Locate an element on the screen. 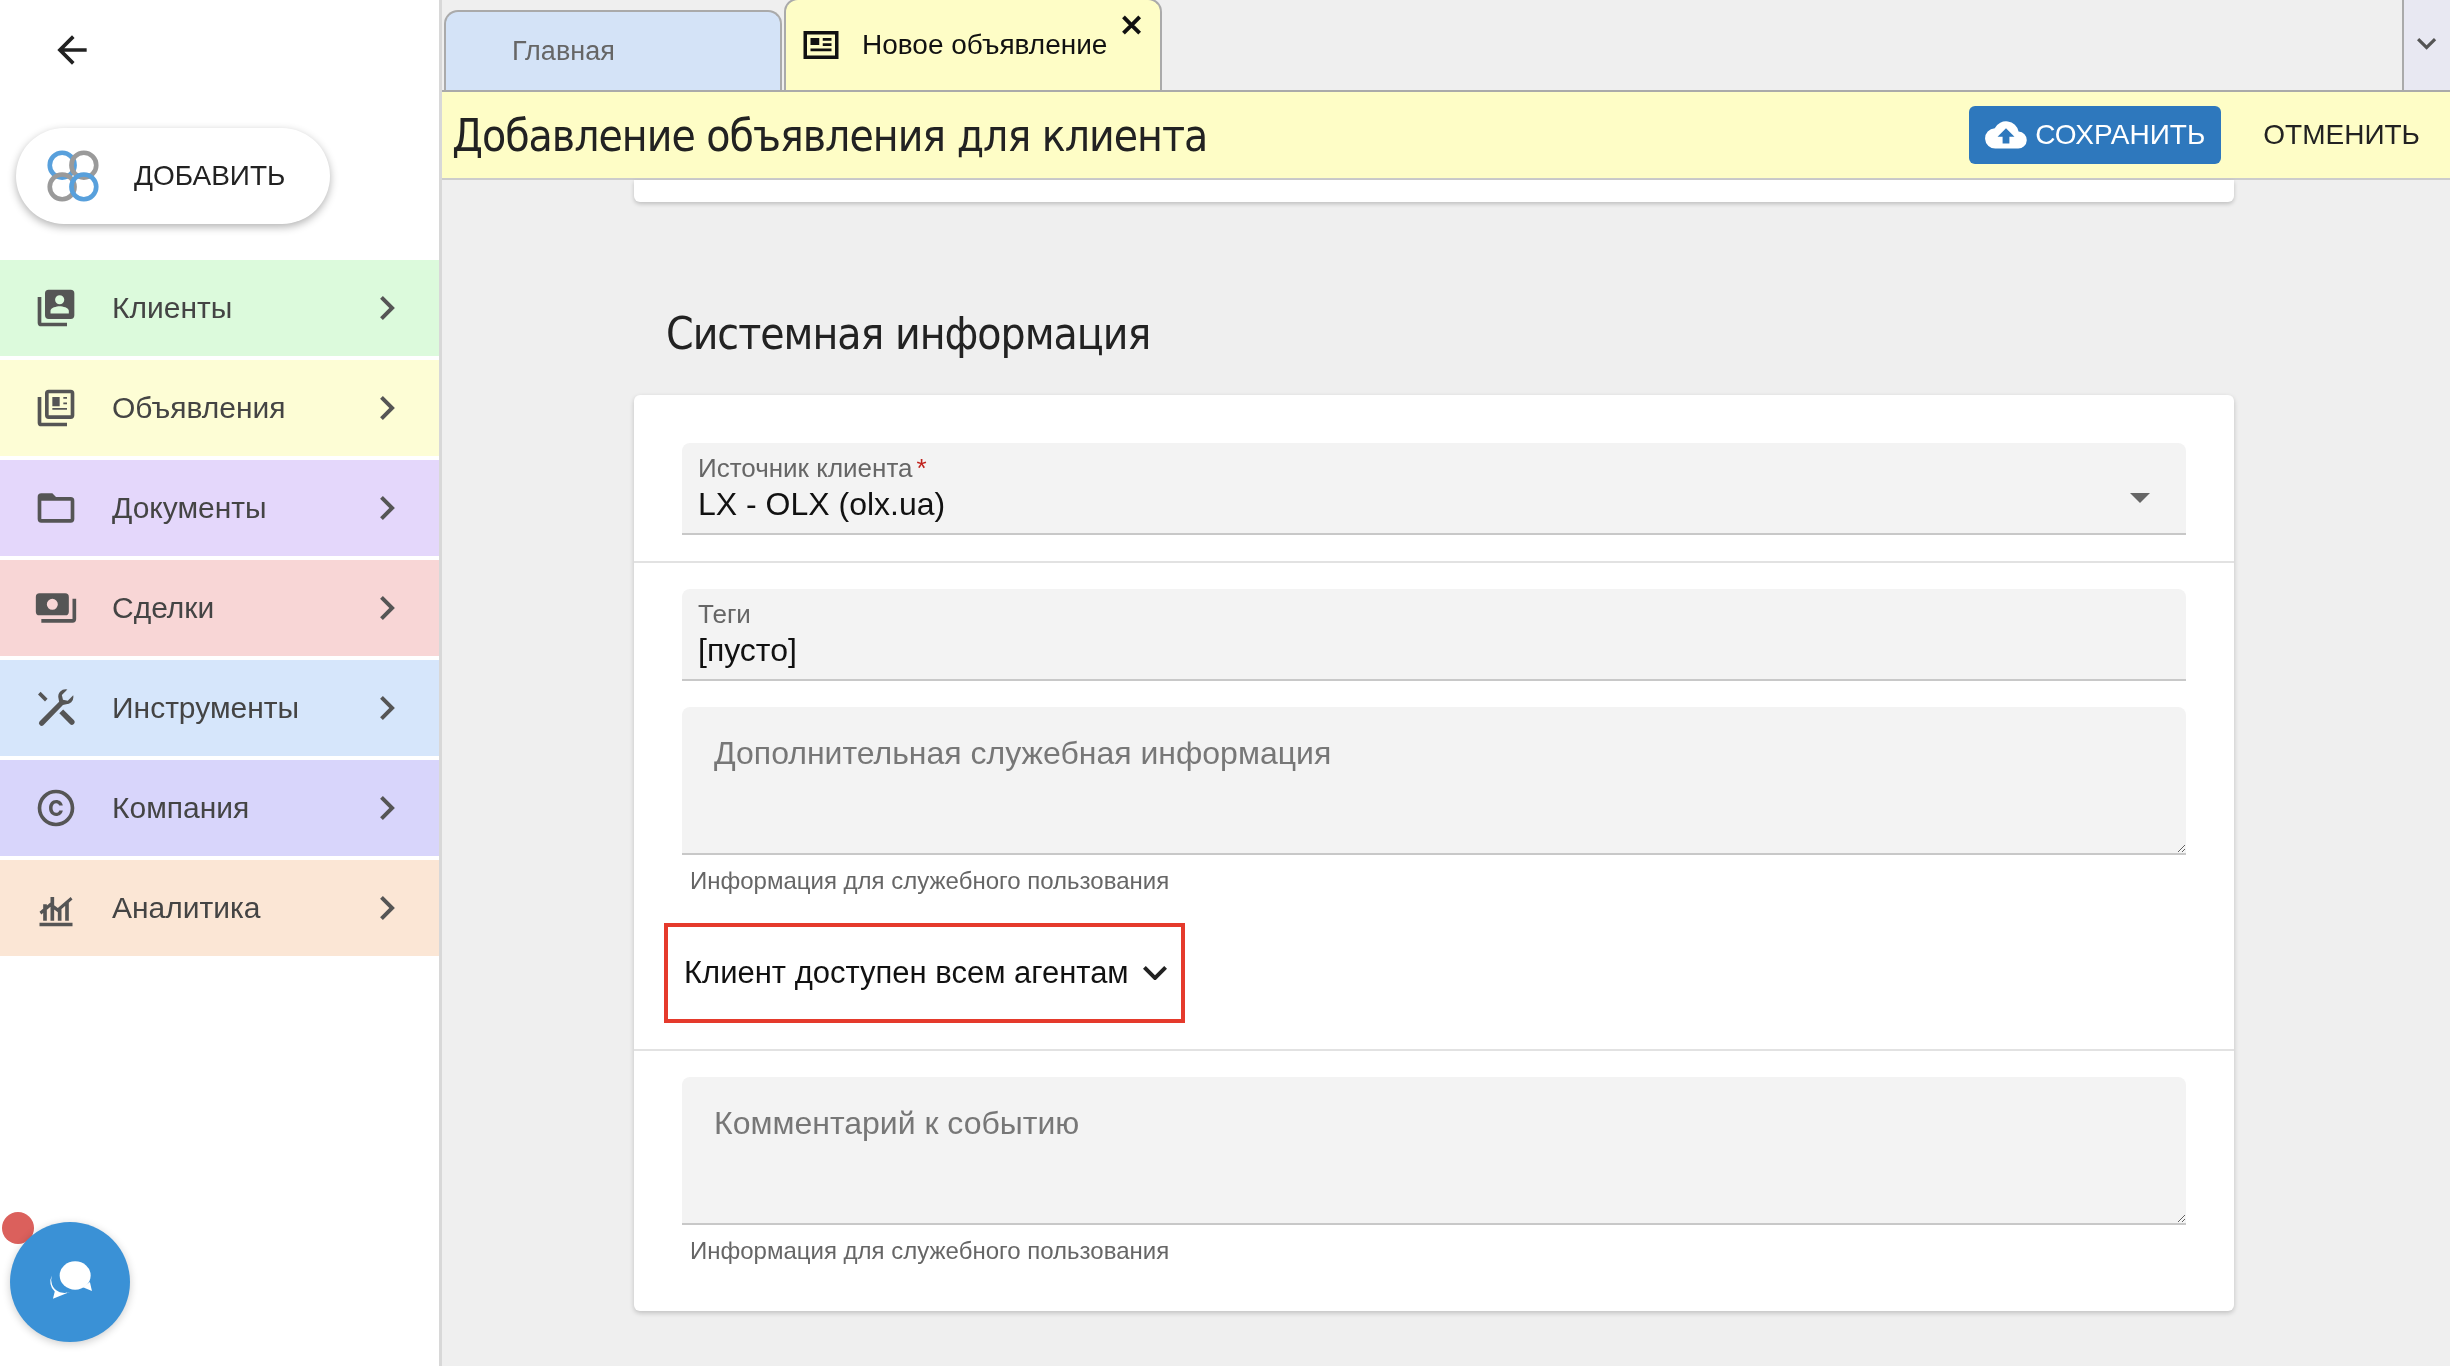 The height and width of the screenshot is (1366, 2450). nav-item: Компания is located at coordinates (219, 808).